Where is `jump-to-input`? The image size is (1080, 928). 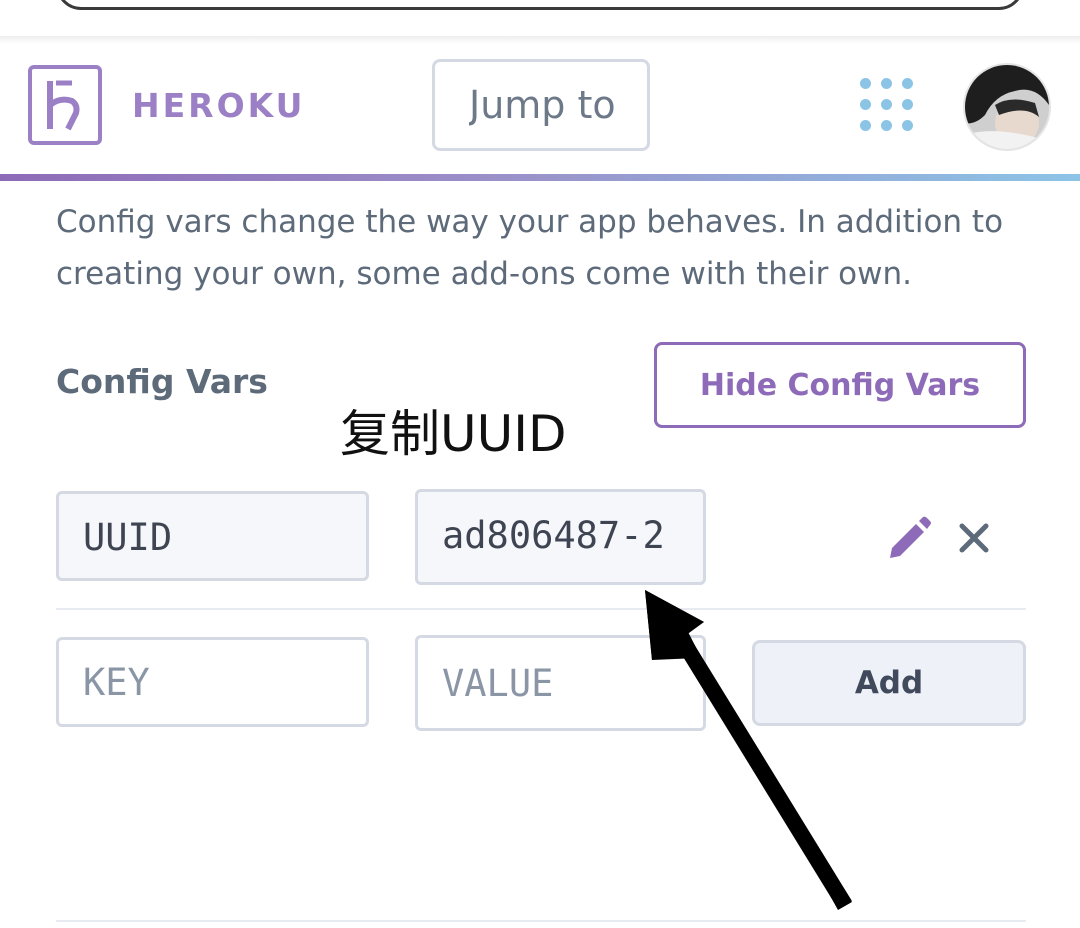
jump-to-input is located at coordinates (541, 105).